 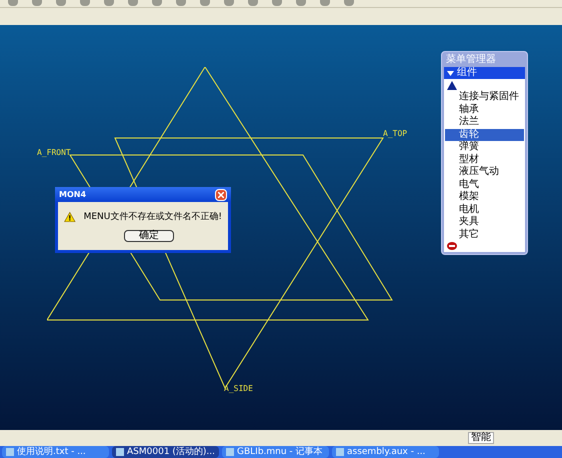 I want to click on caret-icon, so click(x=450, y=73).